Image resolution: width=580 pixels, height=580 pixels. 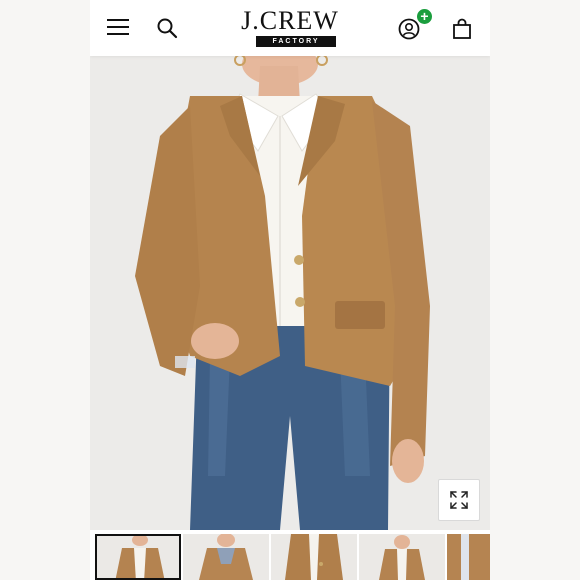 What do you see at coordinates (118, 27) in the screenshot?
I see `hamburger-menu-icon` at bounding box center [118, 27].